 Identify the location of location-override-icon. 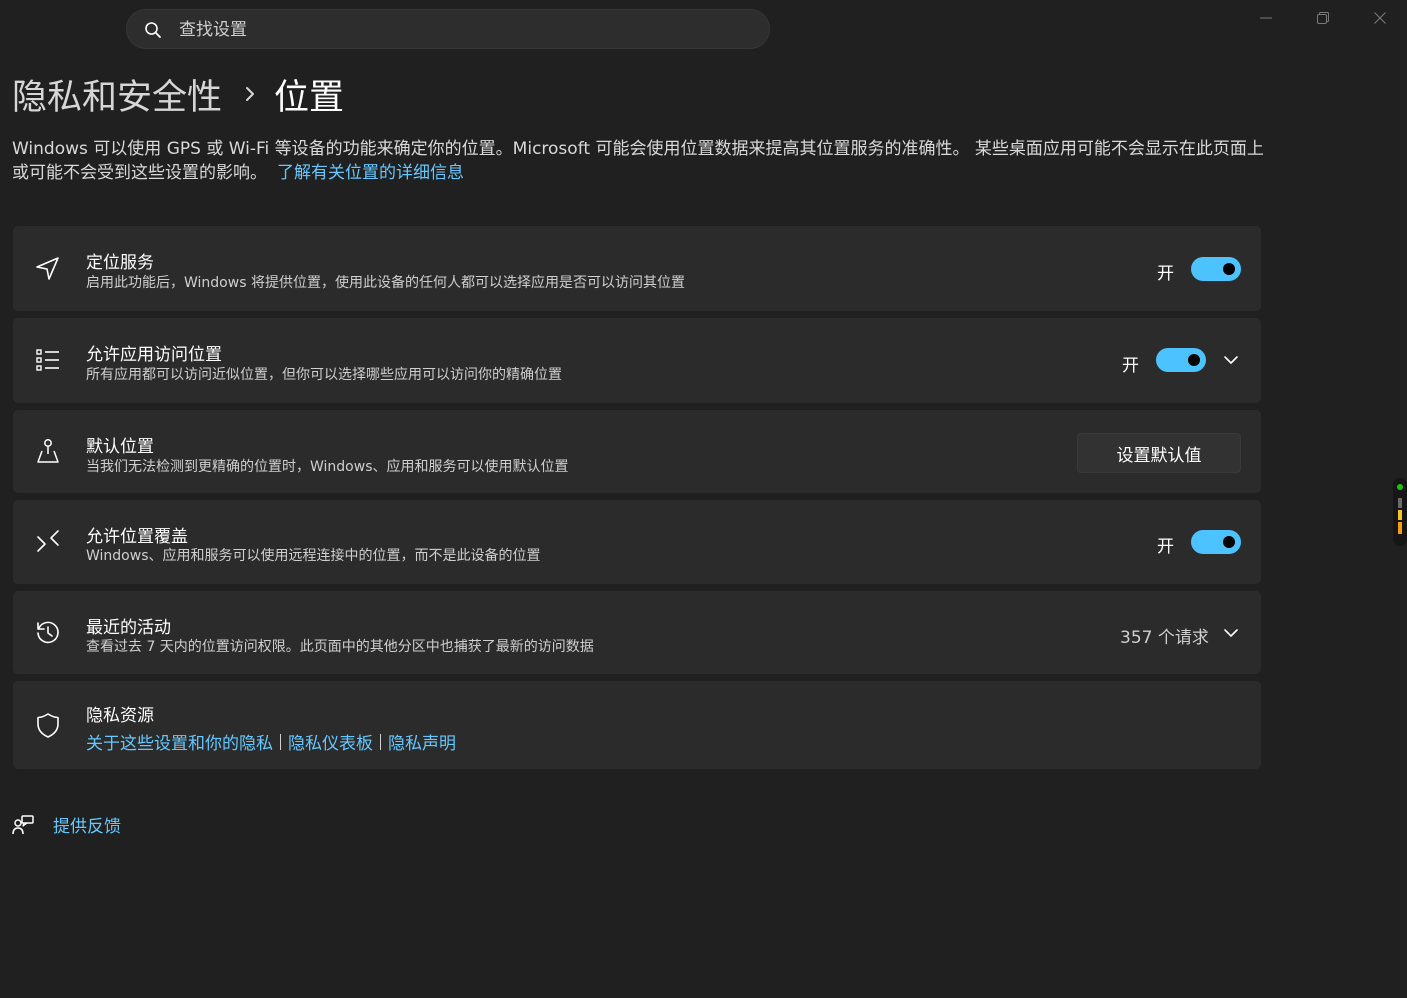
(48, 541).